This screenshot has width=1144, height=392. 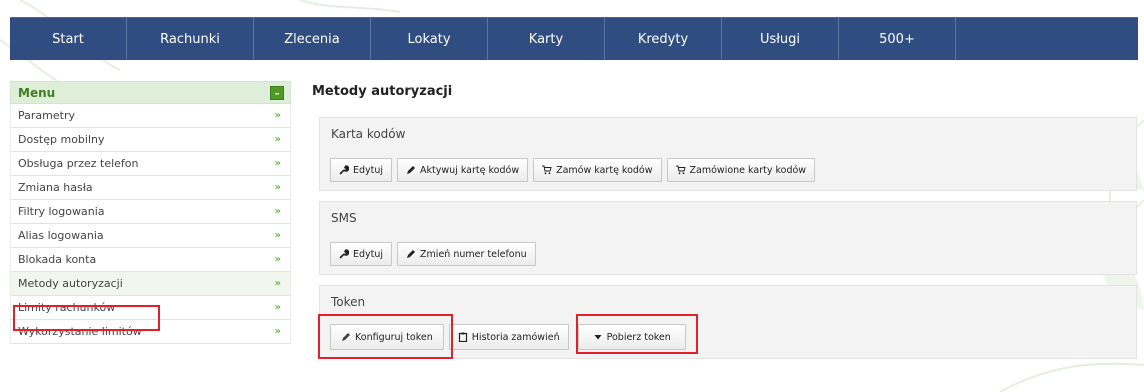 What do you see at coordinates (150, 260) in the screenshot?
I see `menu-item-blokada-konta: Blokada konta »` at bounding box center [150, 260].